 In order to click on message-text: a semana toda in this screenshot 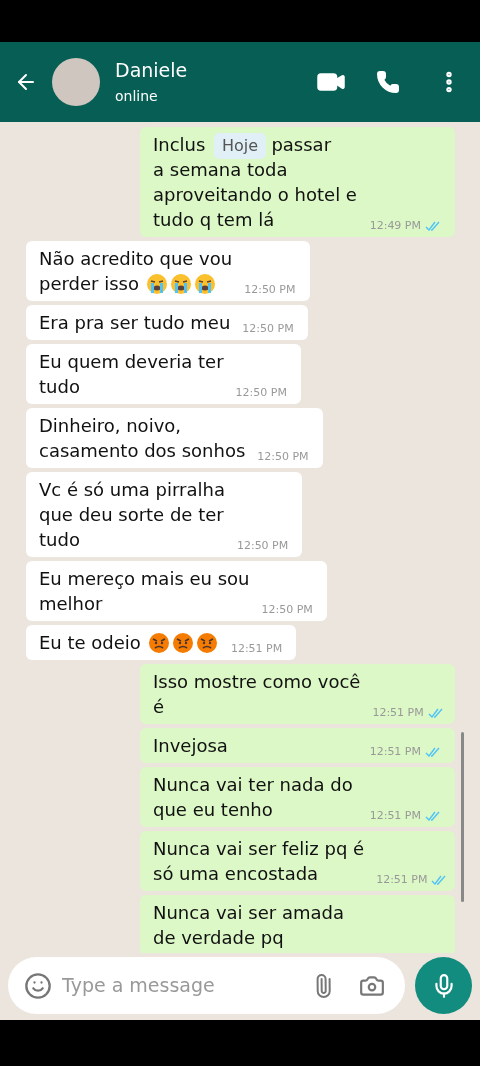, I will do `click(220, 170)`.